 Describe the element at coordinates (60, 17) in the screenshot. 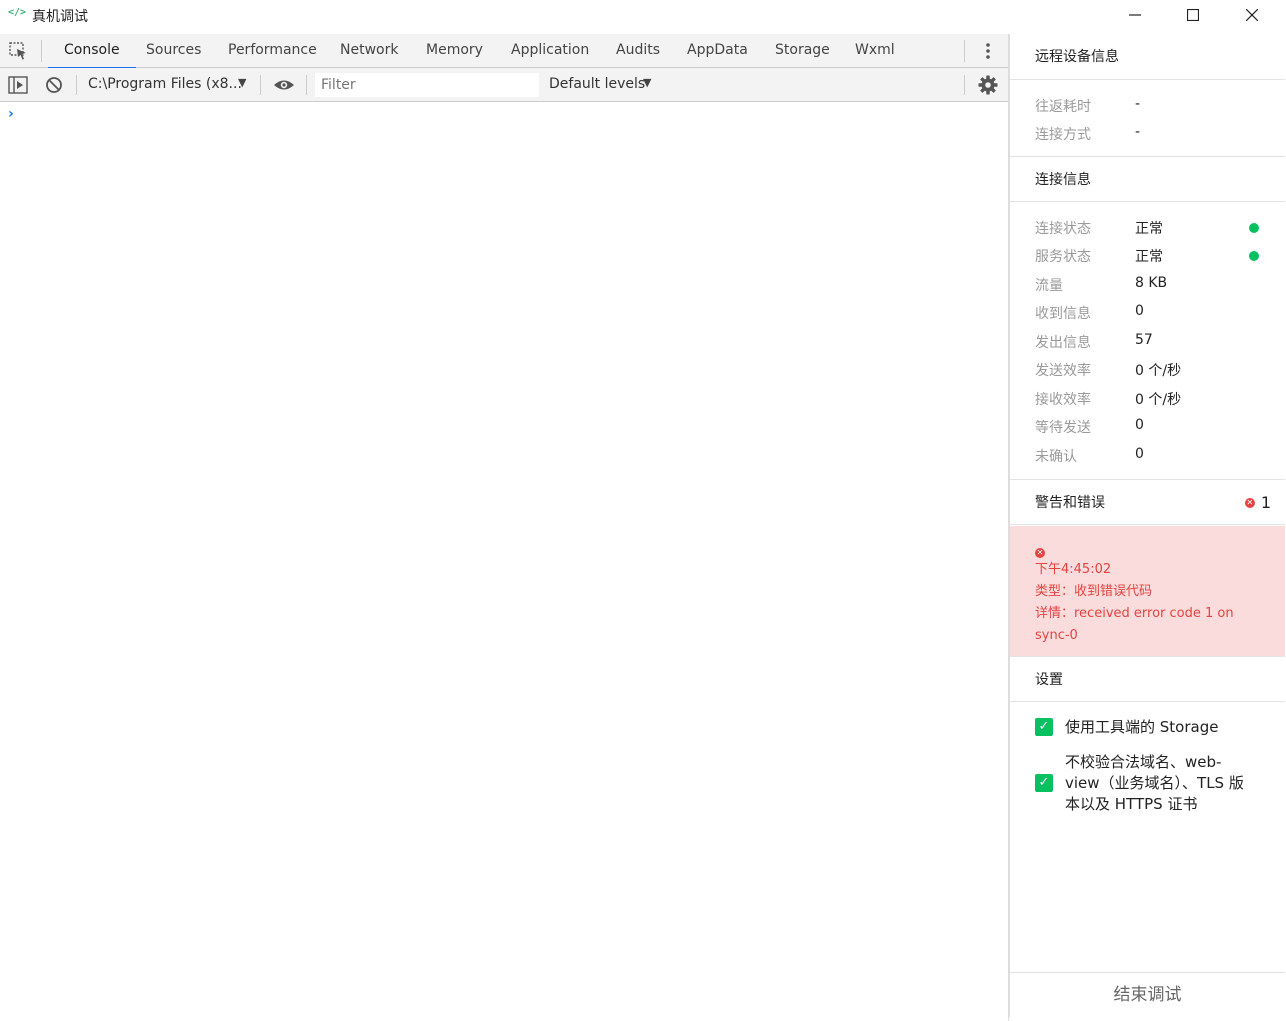

I see `window-title: 真机调试` at that location.